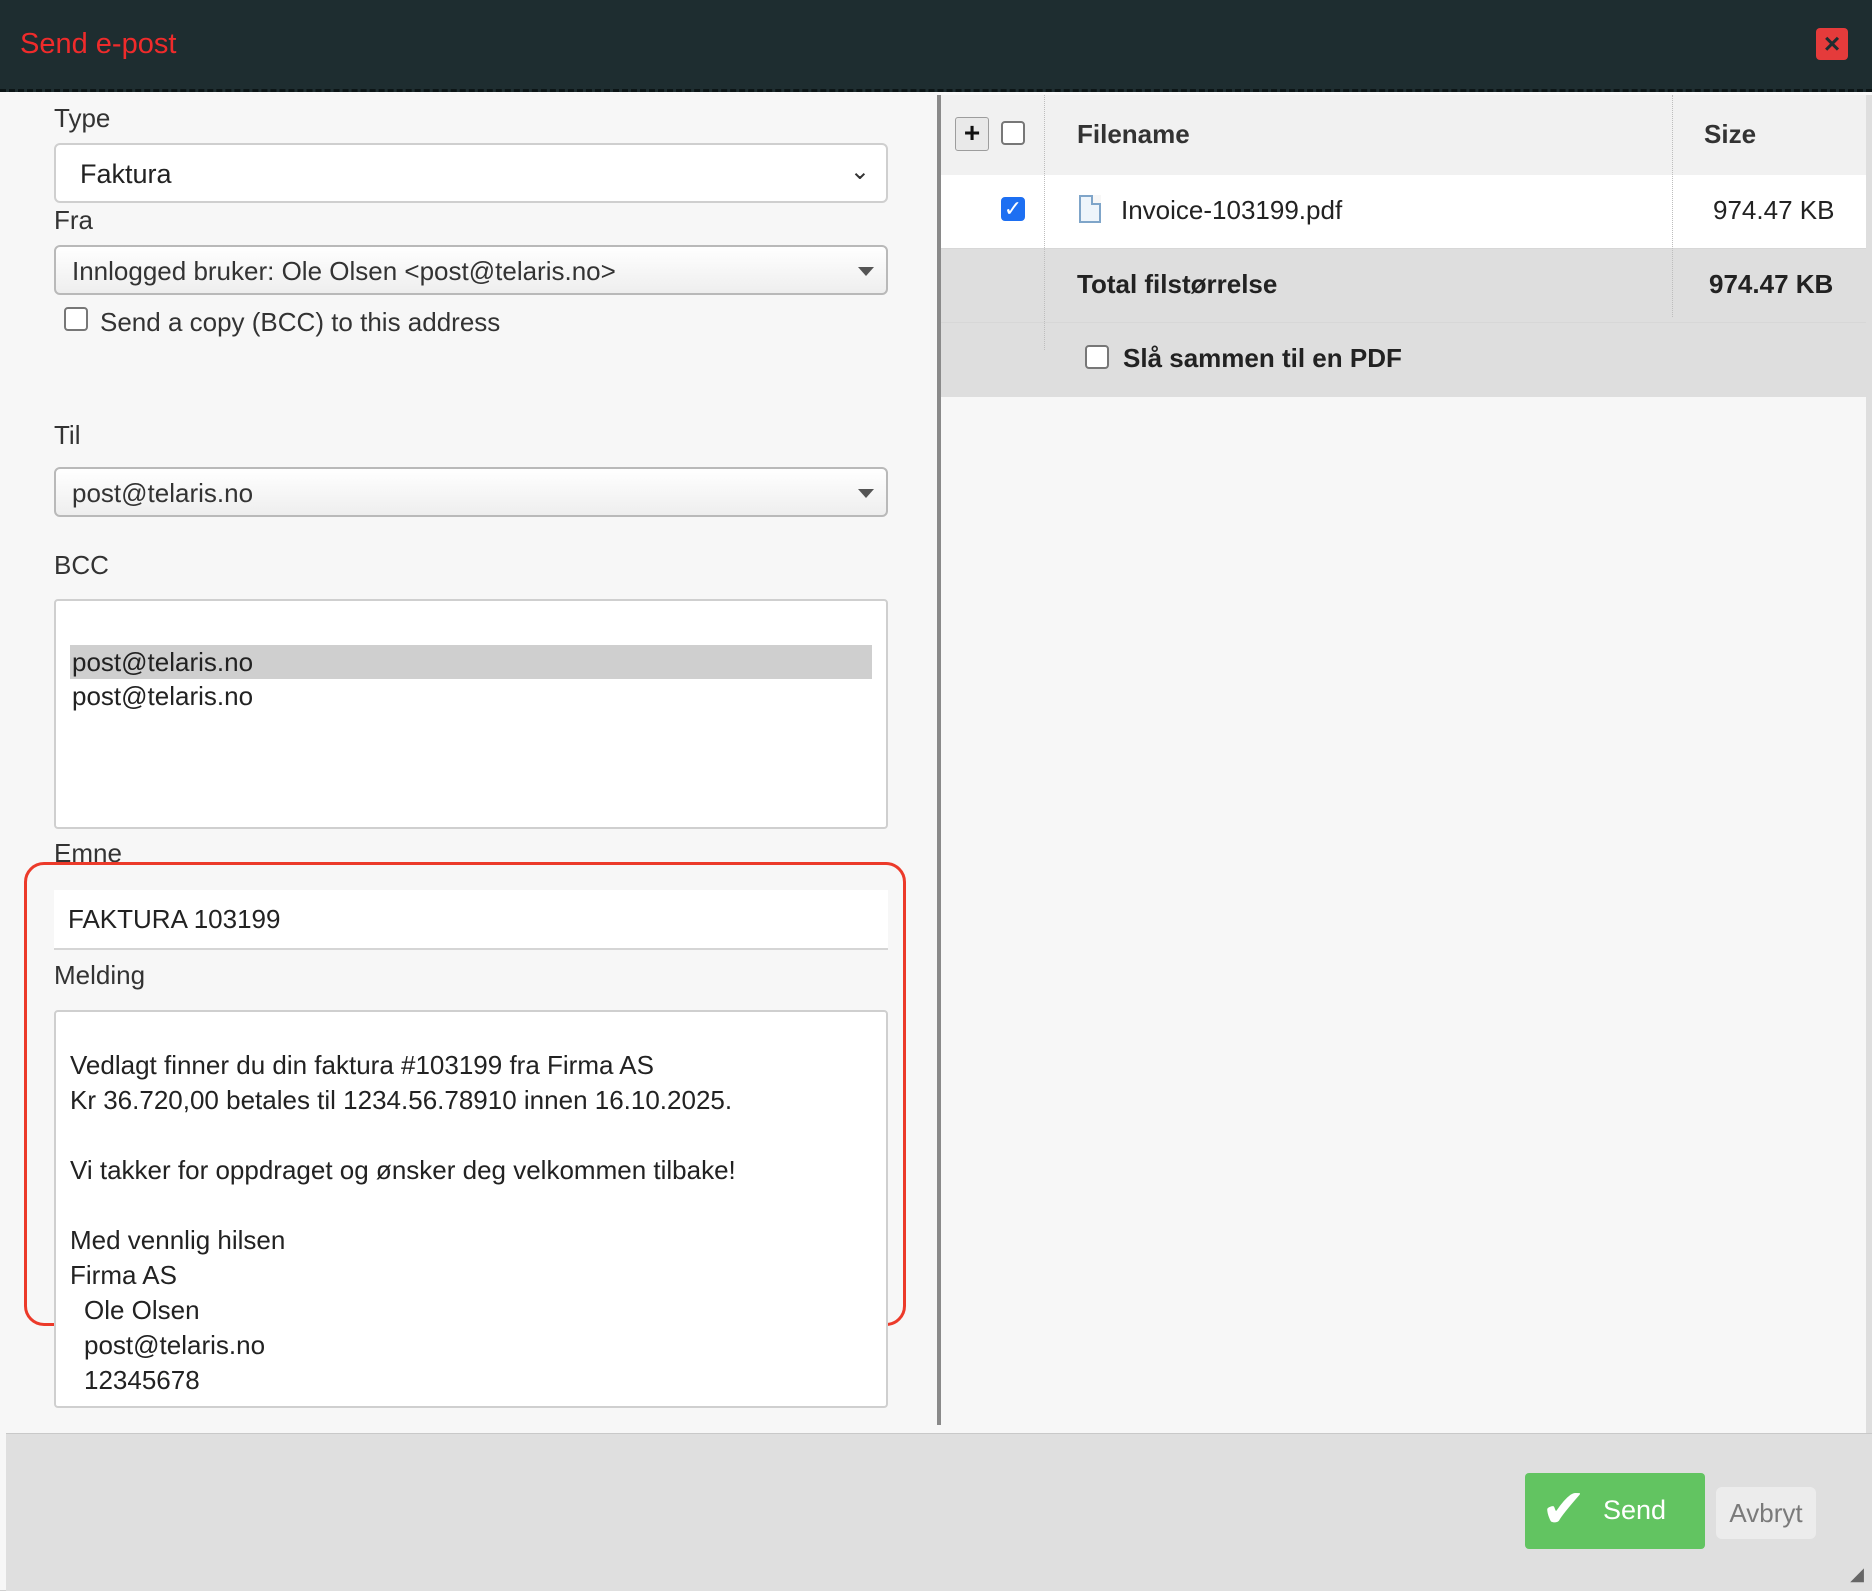 The width and height of the screenshot is (1872, 1591). What do you see at coordinates (142, 1310) in the screenshot?
I see `message-line: Ole Olsen` at bounding box center [142, 1310].